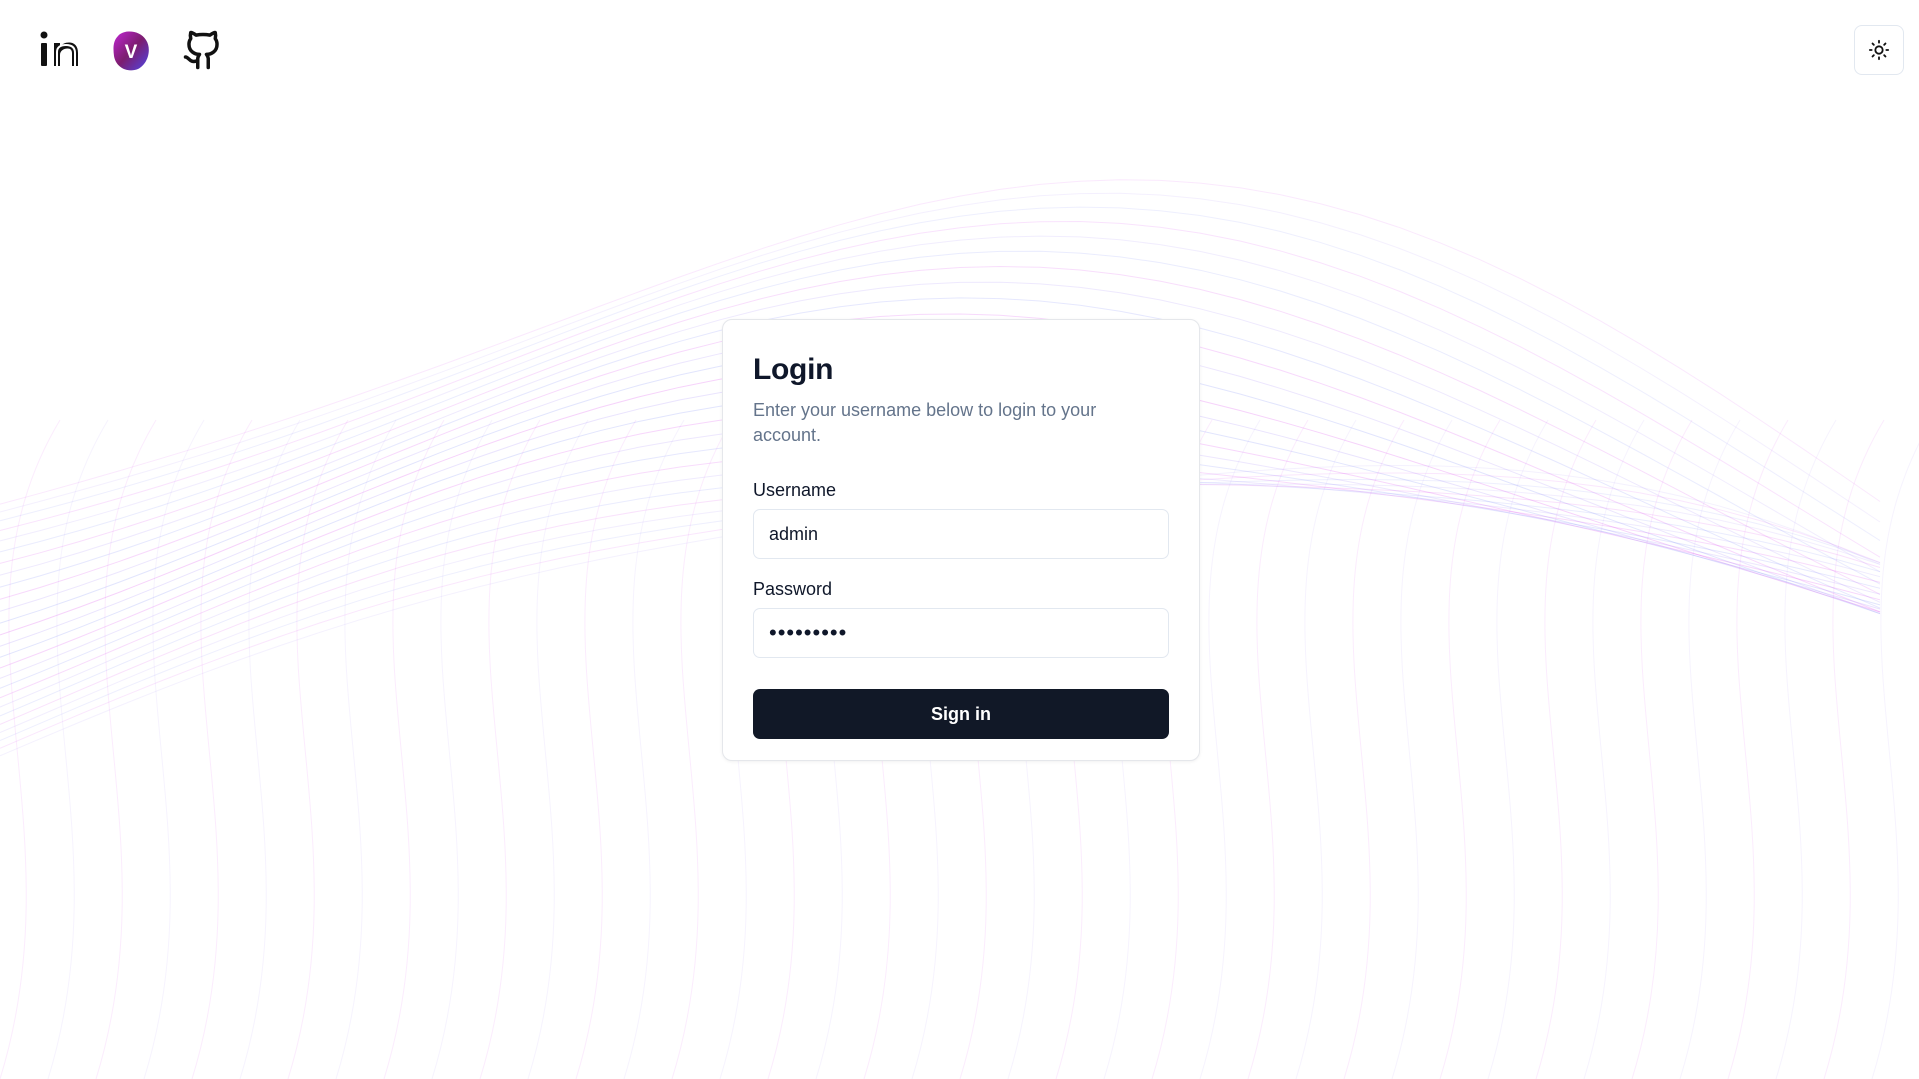  I want to click on sign-in-button: Sign in, so click(961, 714).